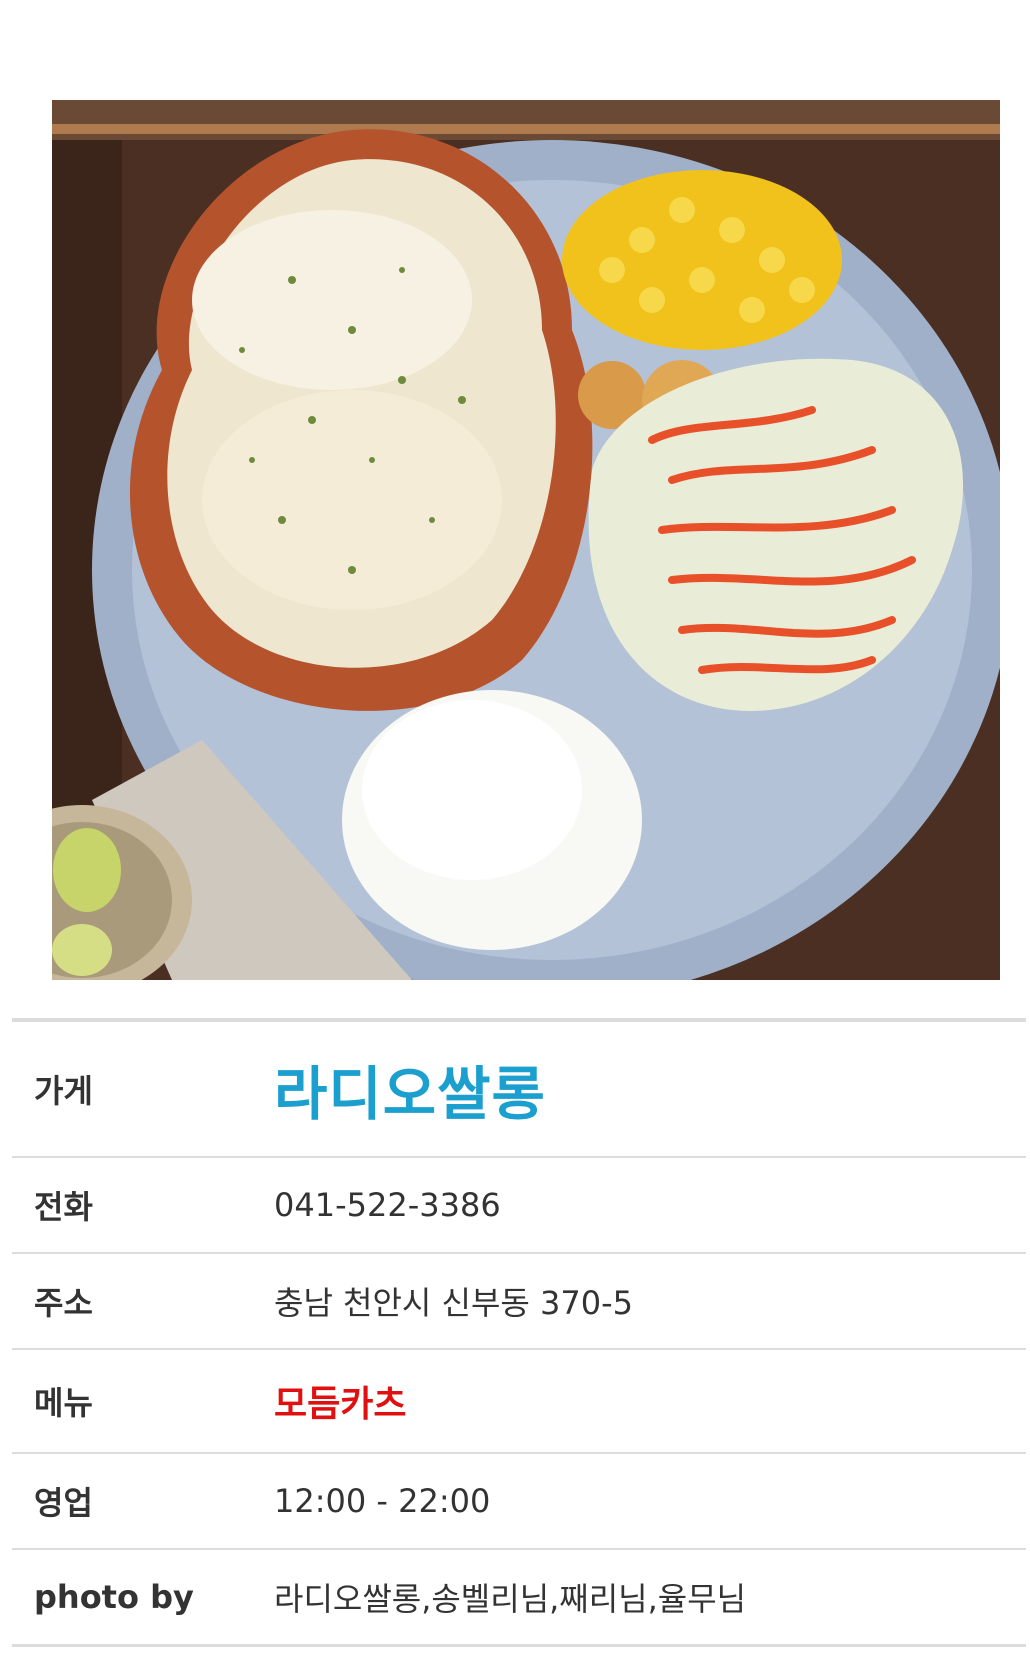 This screenshot has width=1030, height=1656. I want to click on hours-value: 12:00 - 22:00, so click(382, 1501).